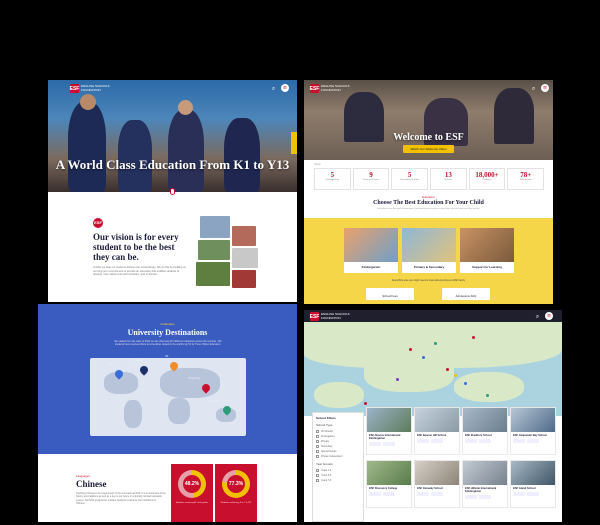 The width and height of the screenshot is (600, 525). What do you see at coordinates (144, 370) in the screenshot?
I see `map-pin-icon` at bounding box center [144, 370].